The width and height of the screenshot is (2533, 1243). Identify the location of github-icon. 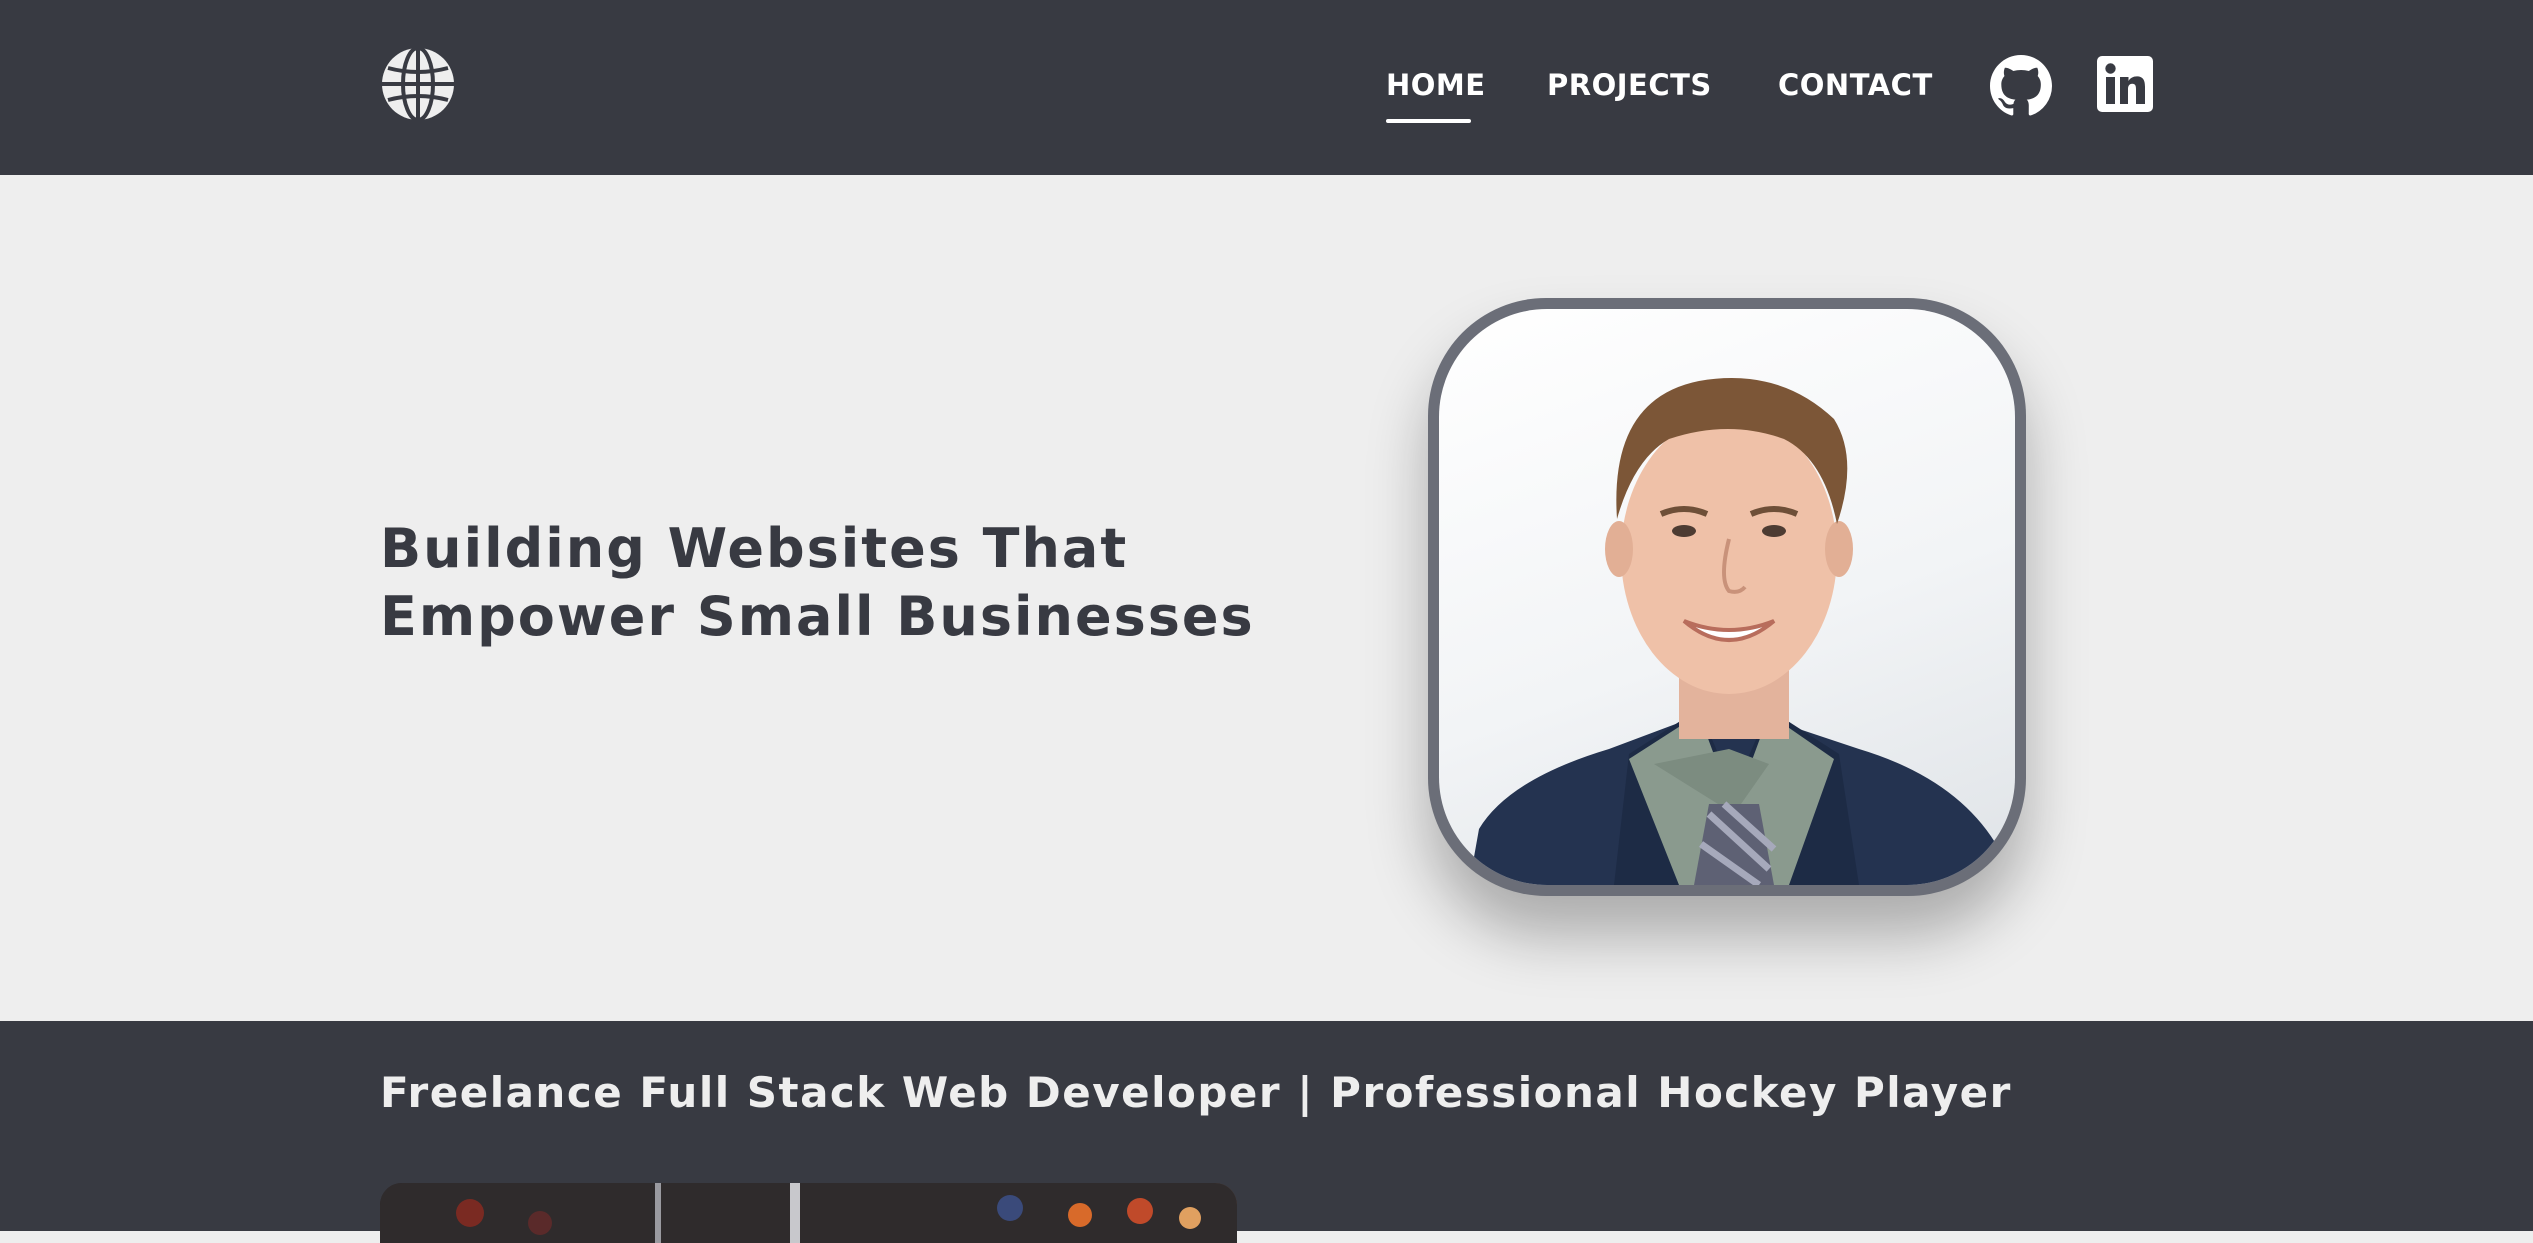
(2021, 86).